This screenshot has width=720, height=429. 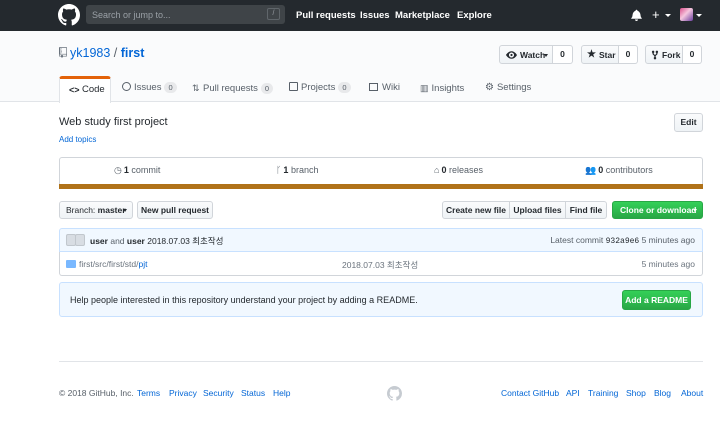 What do you see at coordinates (253, 393) in the screenshot?
I see `footer-link-status: Status` at bounding box center [253, 393].